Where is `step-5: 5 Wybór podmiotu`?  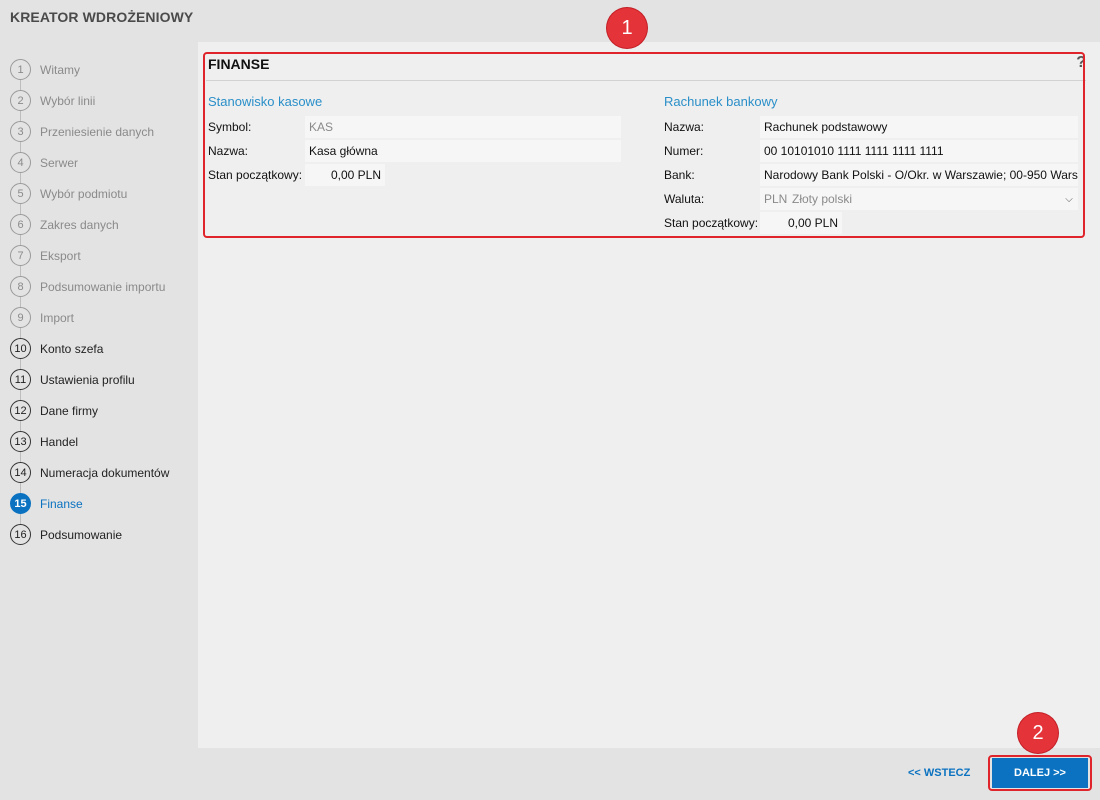 step-5: 5 Wybór podmiotu is located at coordinates (103, 193).